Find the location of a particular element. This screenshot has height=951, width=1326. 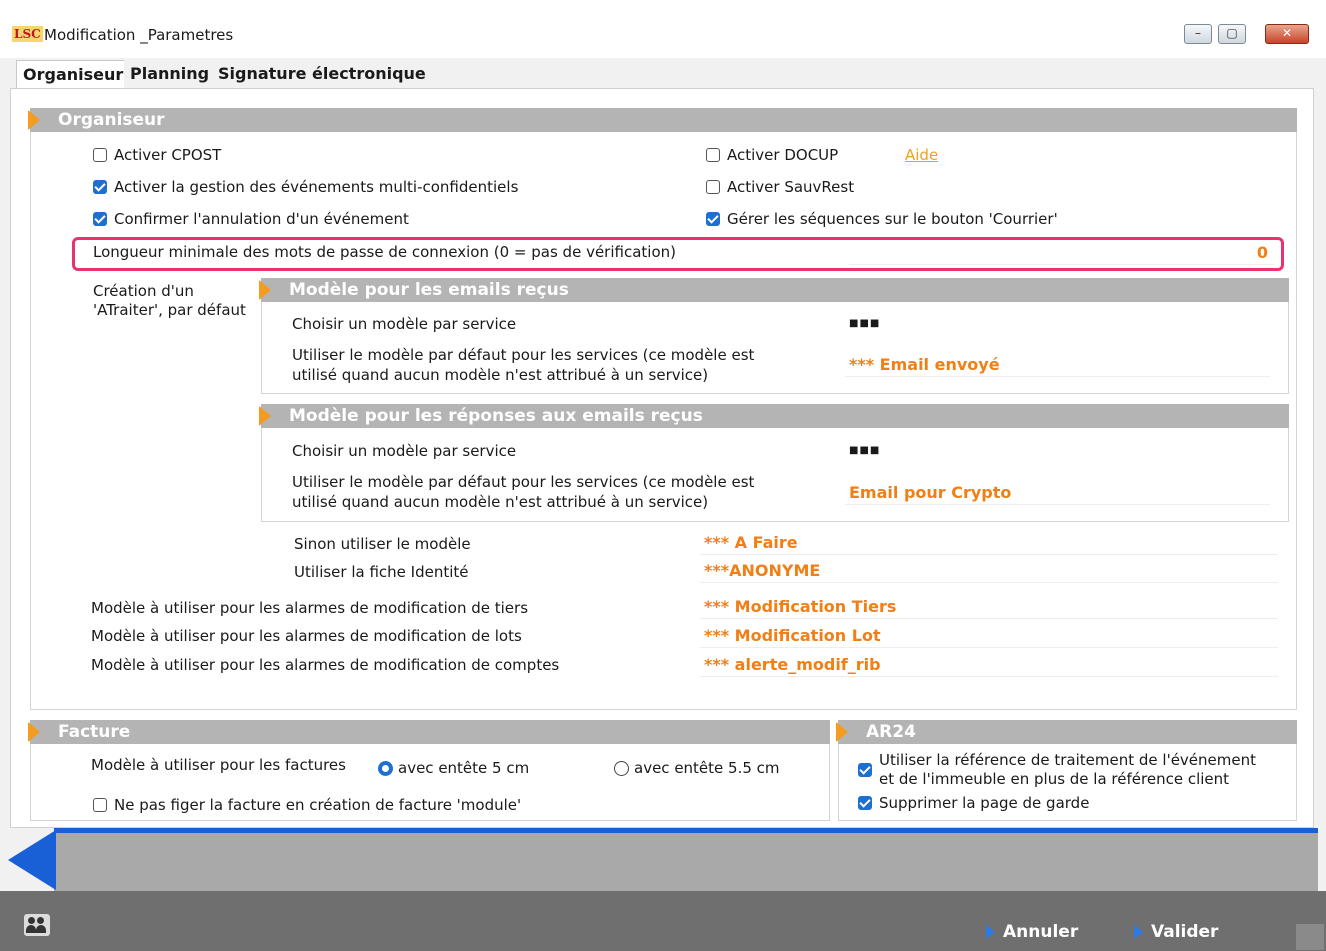

aide-link: Aide is located at coordinates (921, 155).